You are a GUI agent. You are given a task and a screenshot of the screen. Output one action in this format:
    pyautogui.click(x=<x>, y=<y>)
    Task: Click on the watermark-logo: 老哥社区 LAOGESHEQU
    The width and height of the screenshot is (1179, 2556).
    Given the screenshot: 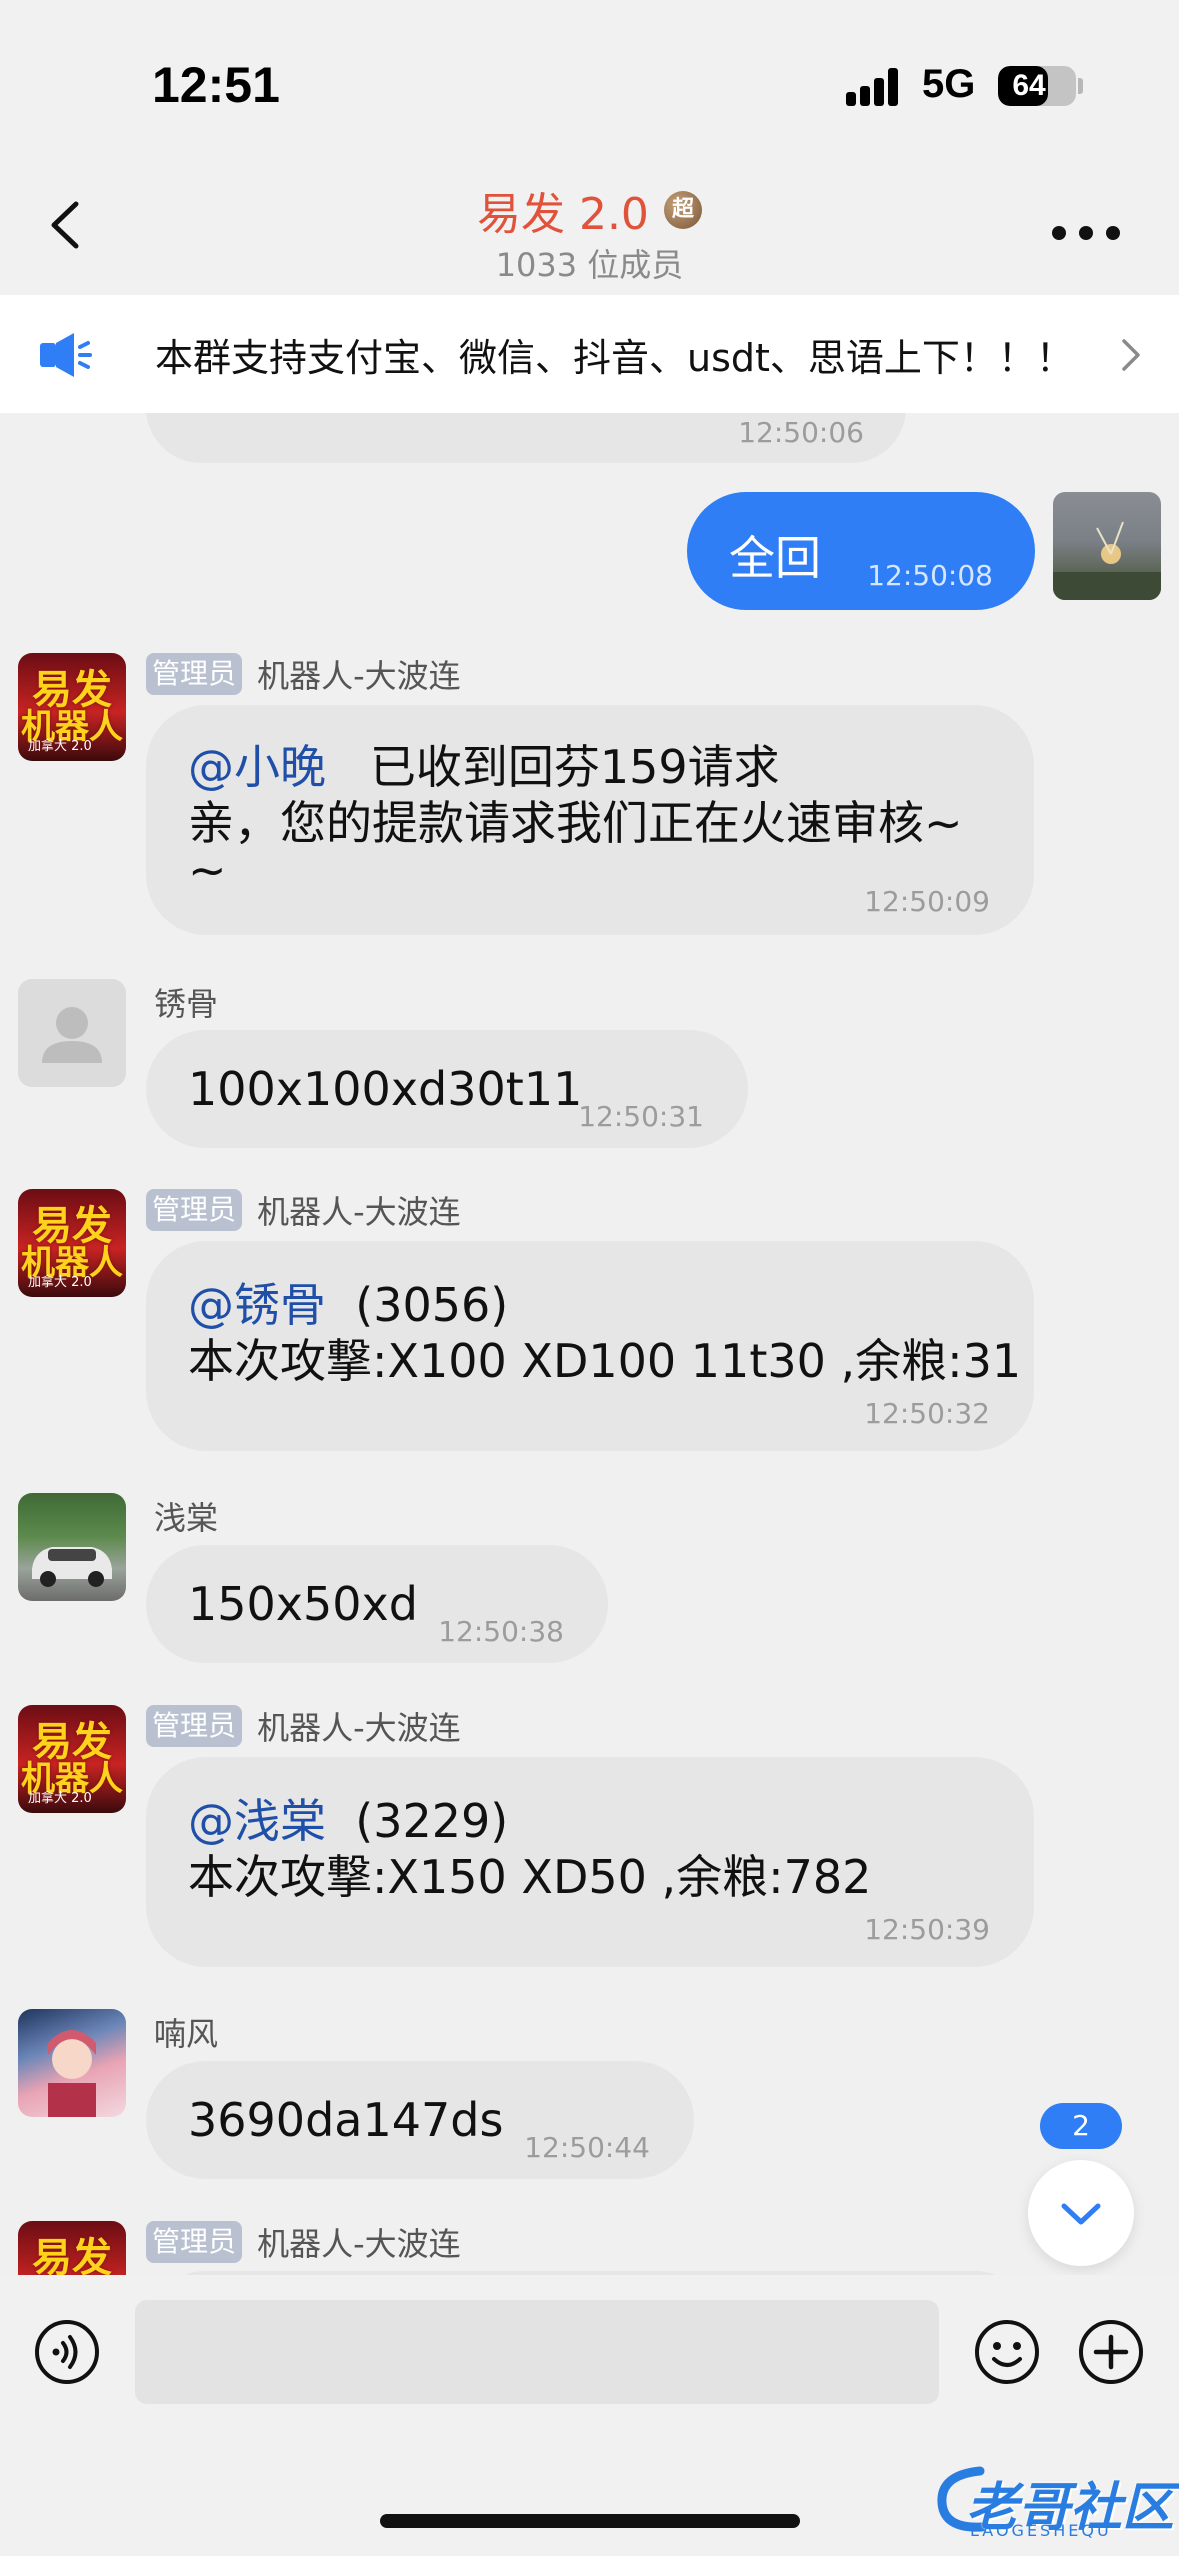 What is the action you would take?
    pyautogui.click(x=1052, y=2500)
    